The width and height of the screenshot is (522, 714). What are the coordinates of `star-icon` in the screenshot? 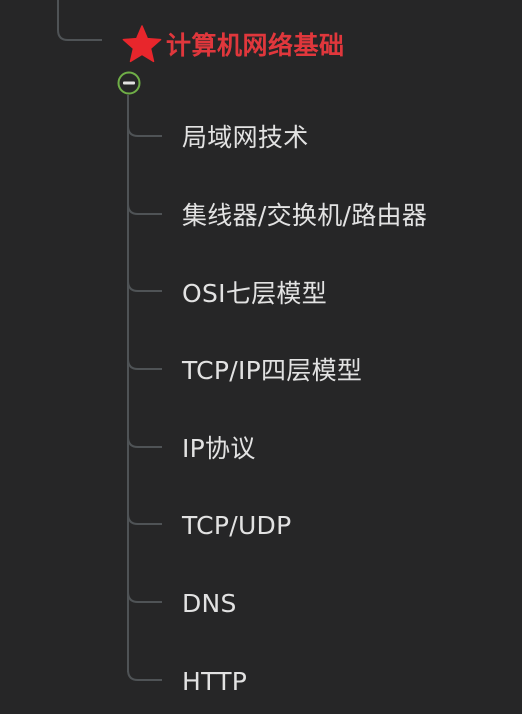 It's located at (142, 44).